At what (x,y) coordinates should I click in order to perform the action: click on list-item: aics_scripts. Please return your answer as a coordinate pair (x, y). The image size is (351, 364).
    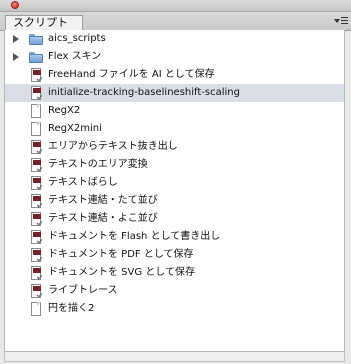
    Looking at the image, I should click on (174, 39).